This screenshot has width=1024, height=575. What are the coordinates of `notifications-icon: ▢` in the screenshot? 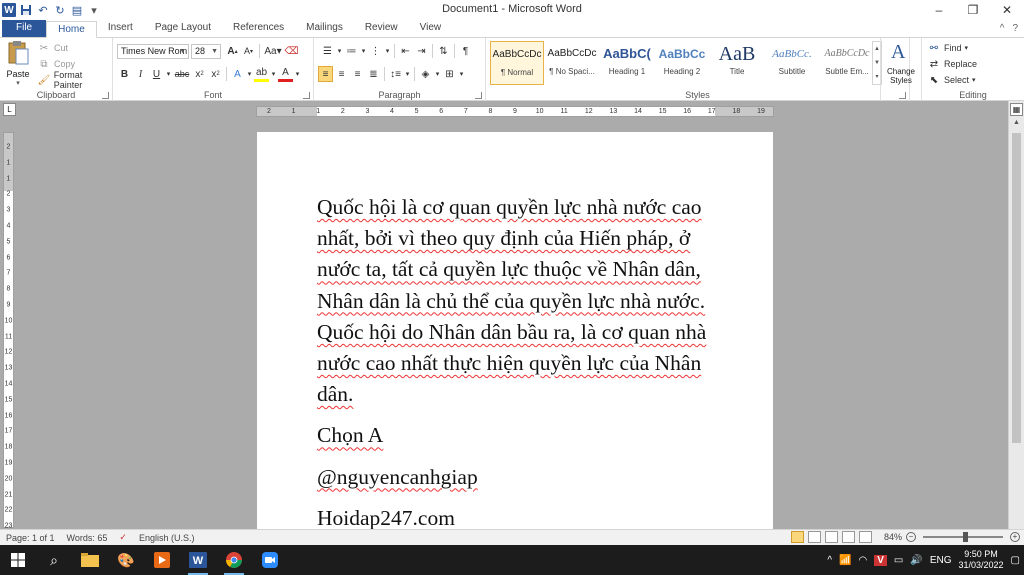 It's located at (1015, 560).